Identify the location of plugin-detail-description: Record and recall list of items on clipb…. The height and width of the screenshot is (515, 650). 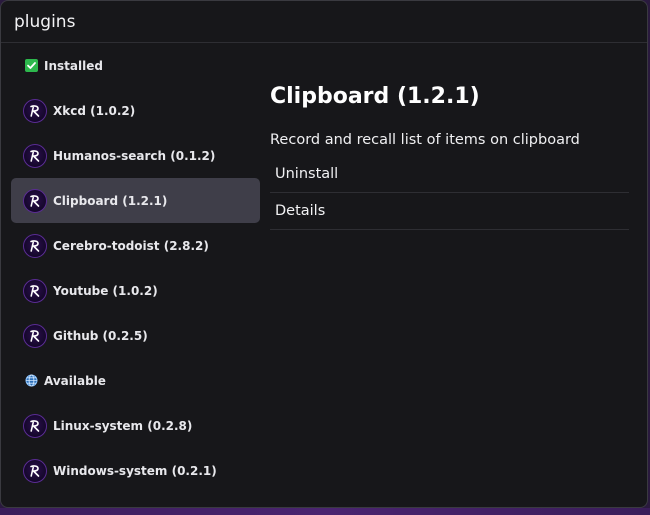
(425, 140).